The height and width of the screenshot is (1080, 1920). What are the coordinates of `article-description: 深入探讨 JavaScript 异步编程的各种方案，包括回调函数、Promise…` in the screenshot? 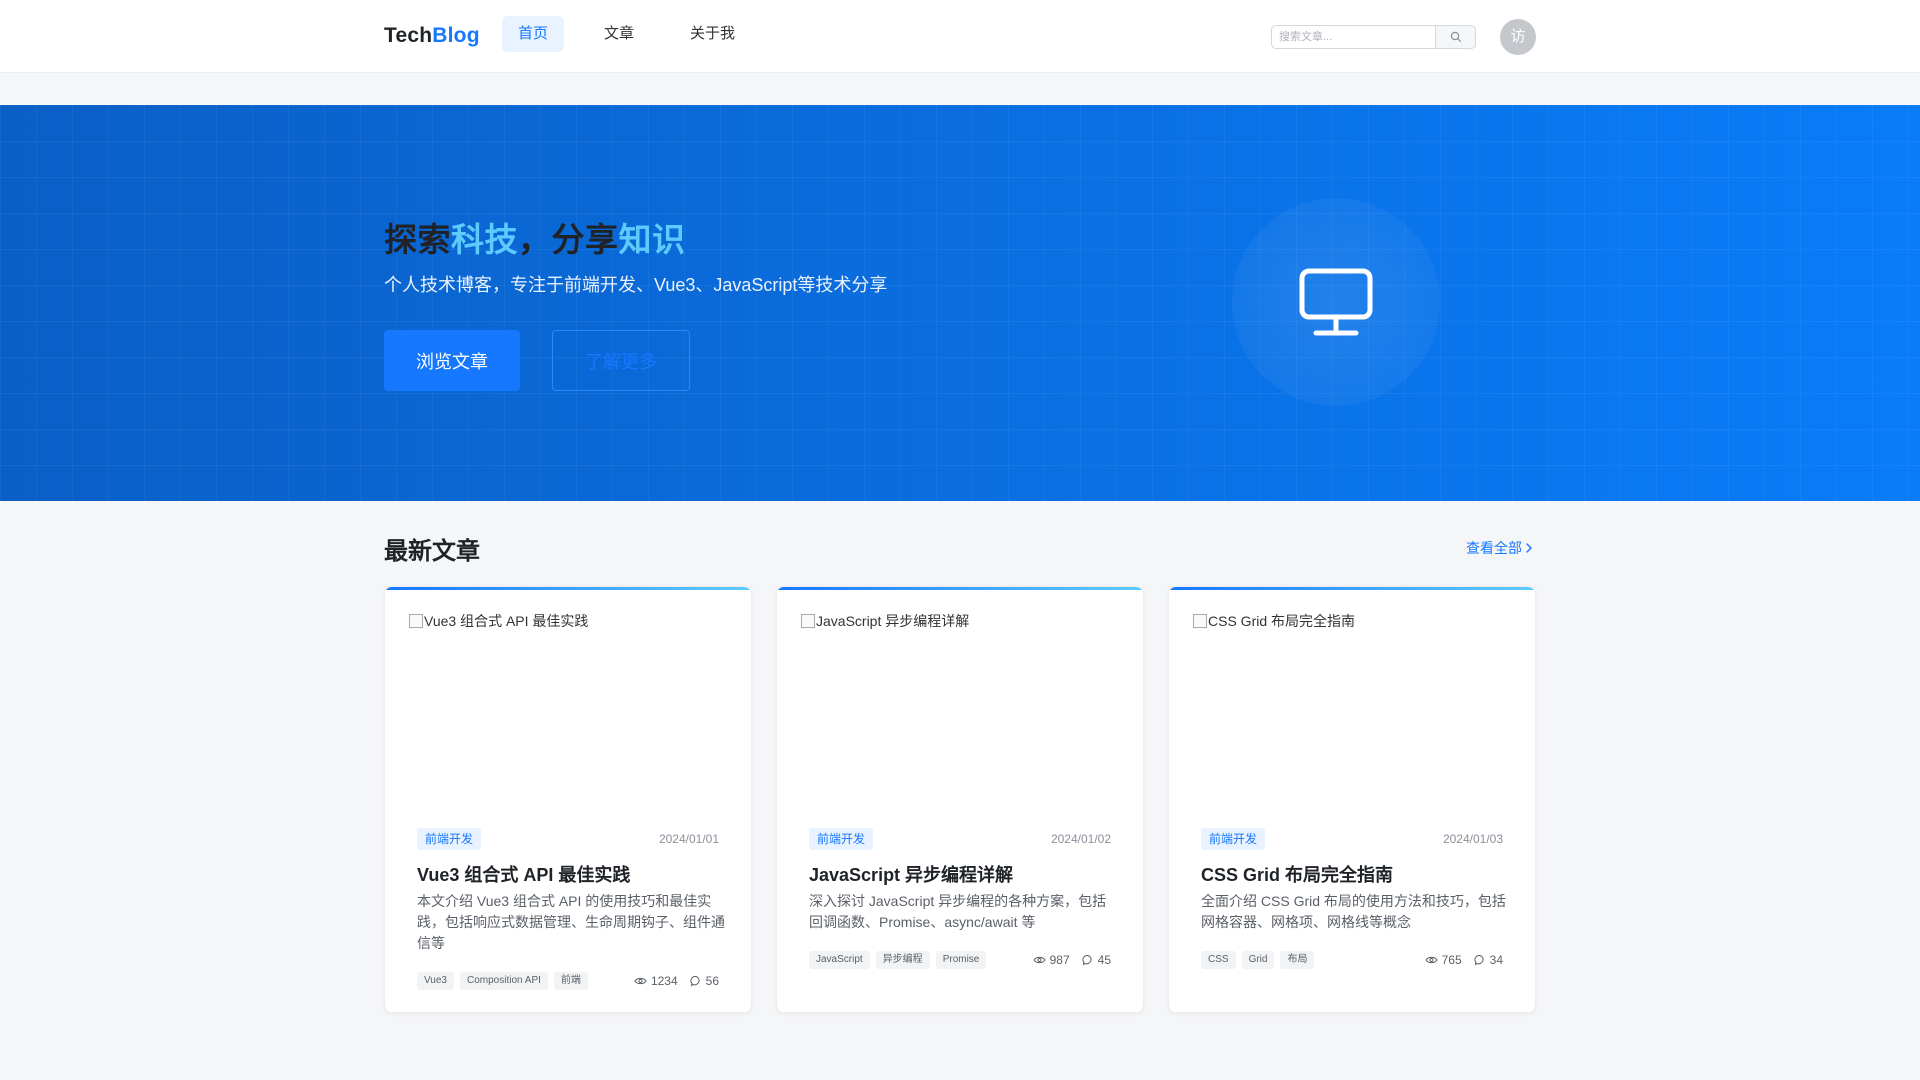 It's located at (958, 911).